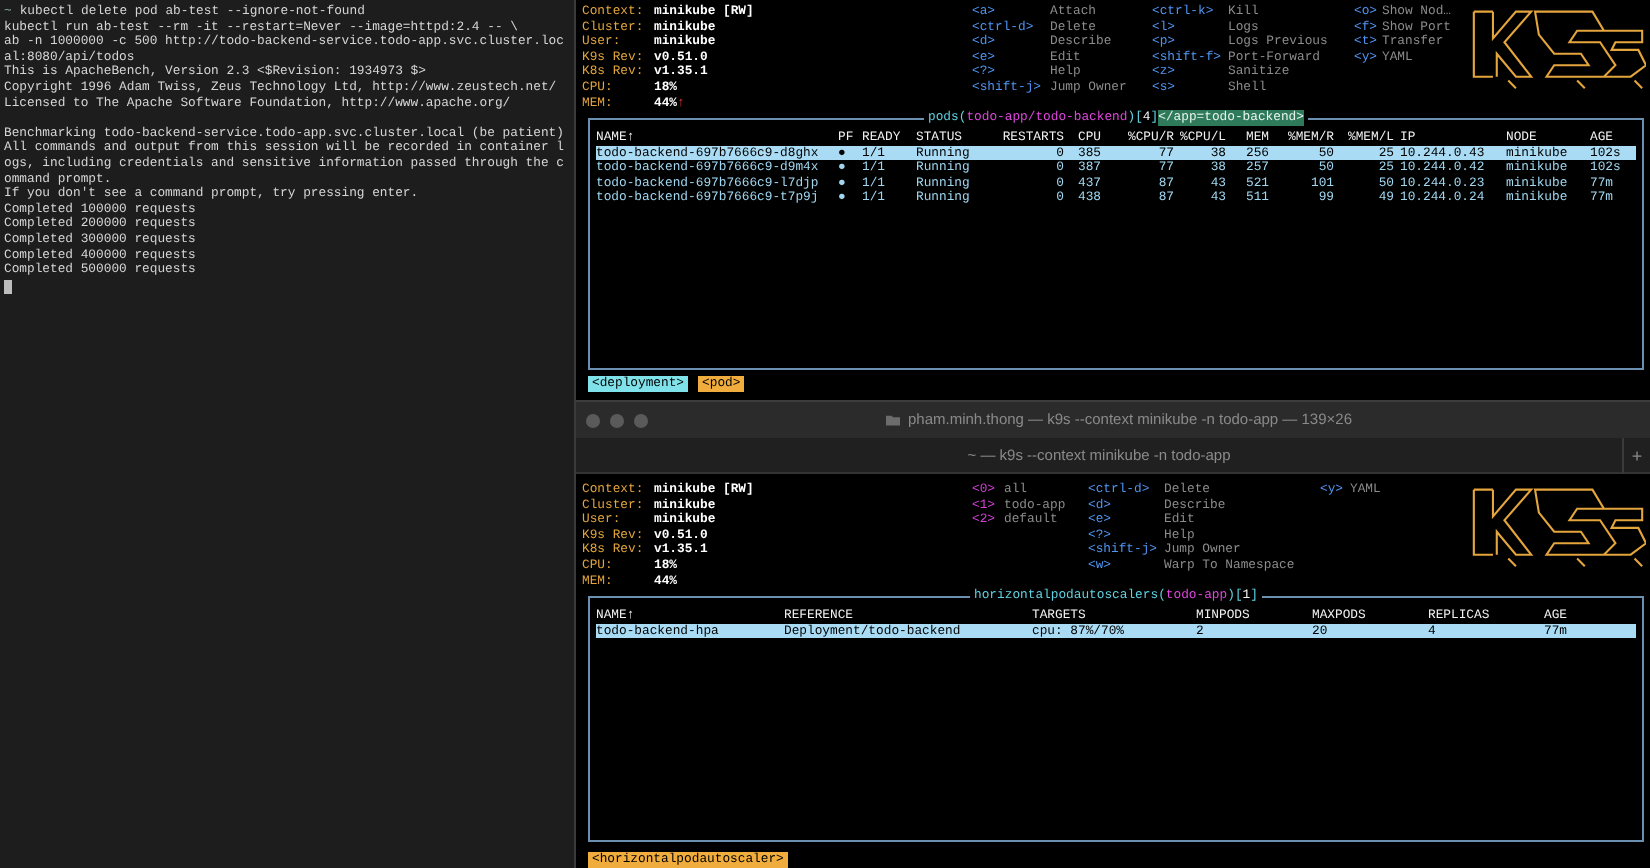  What do you see at coordinates (617, 420) in the screenshot?
I see `minimize-button` at bounding box center [617, 420].